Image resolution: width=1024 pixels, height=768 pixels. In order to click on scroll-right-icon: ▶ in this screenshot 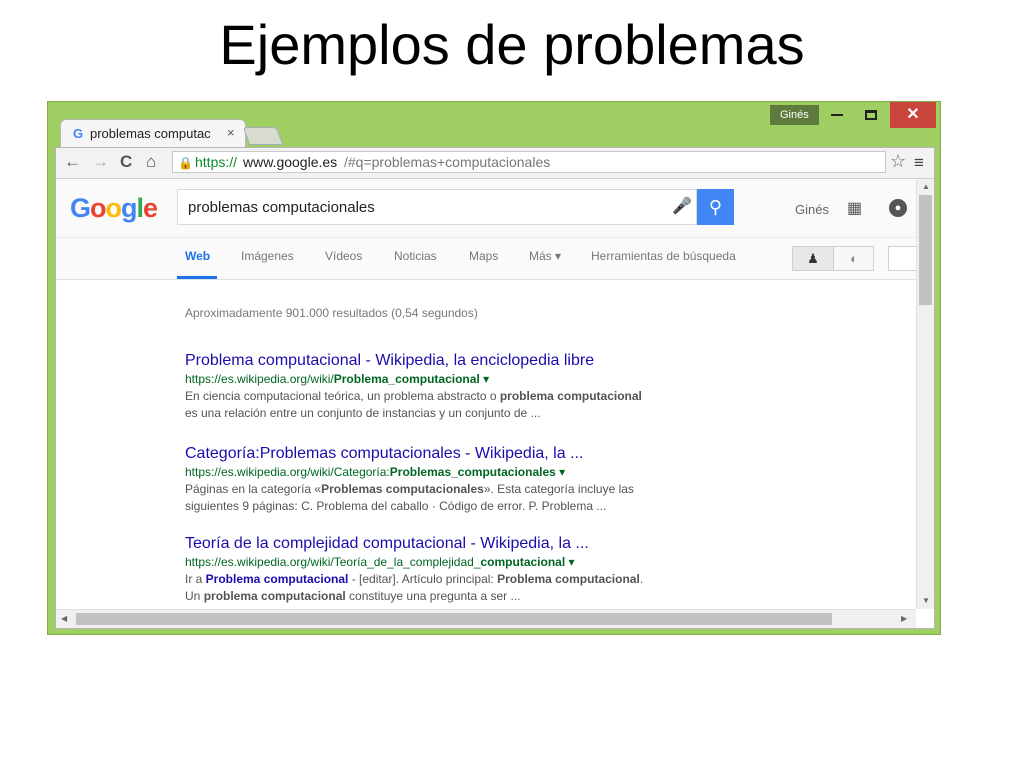, I will do `click(904, 618)`.